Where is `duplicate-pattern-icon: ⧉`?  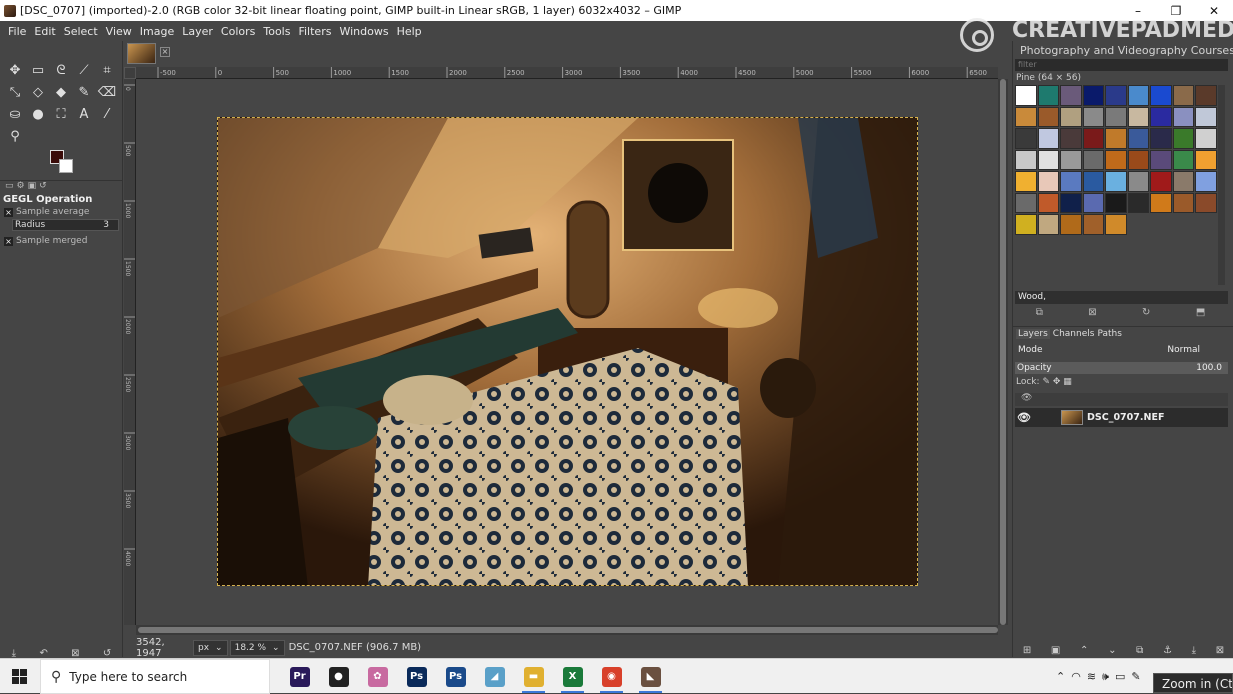 duplicate-pattern-icon: ⧉ is located at coordinates (1039, 312).